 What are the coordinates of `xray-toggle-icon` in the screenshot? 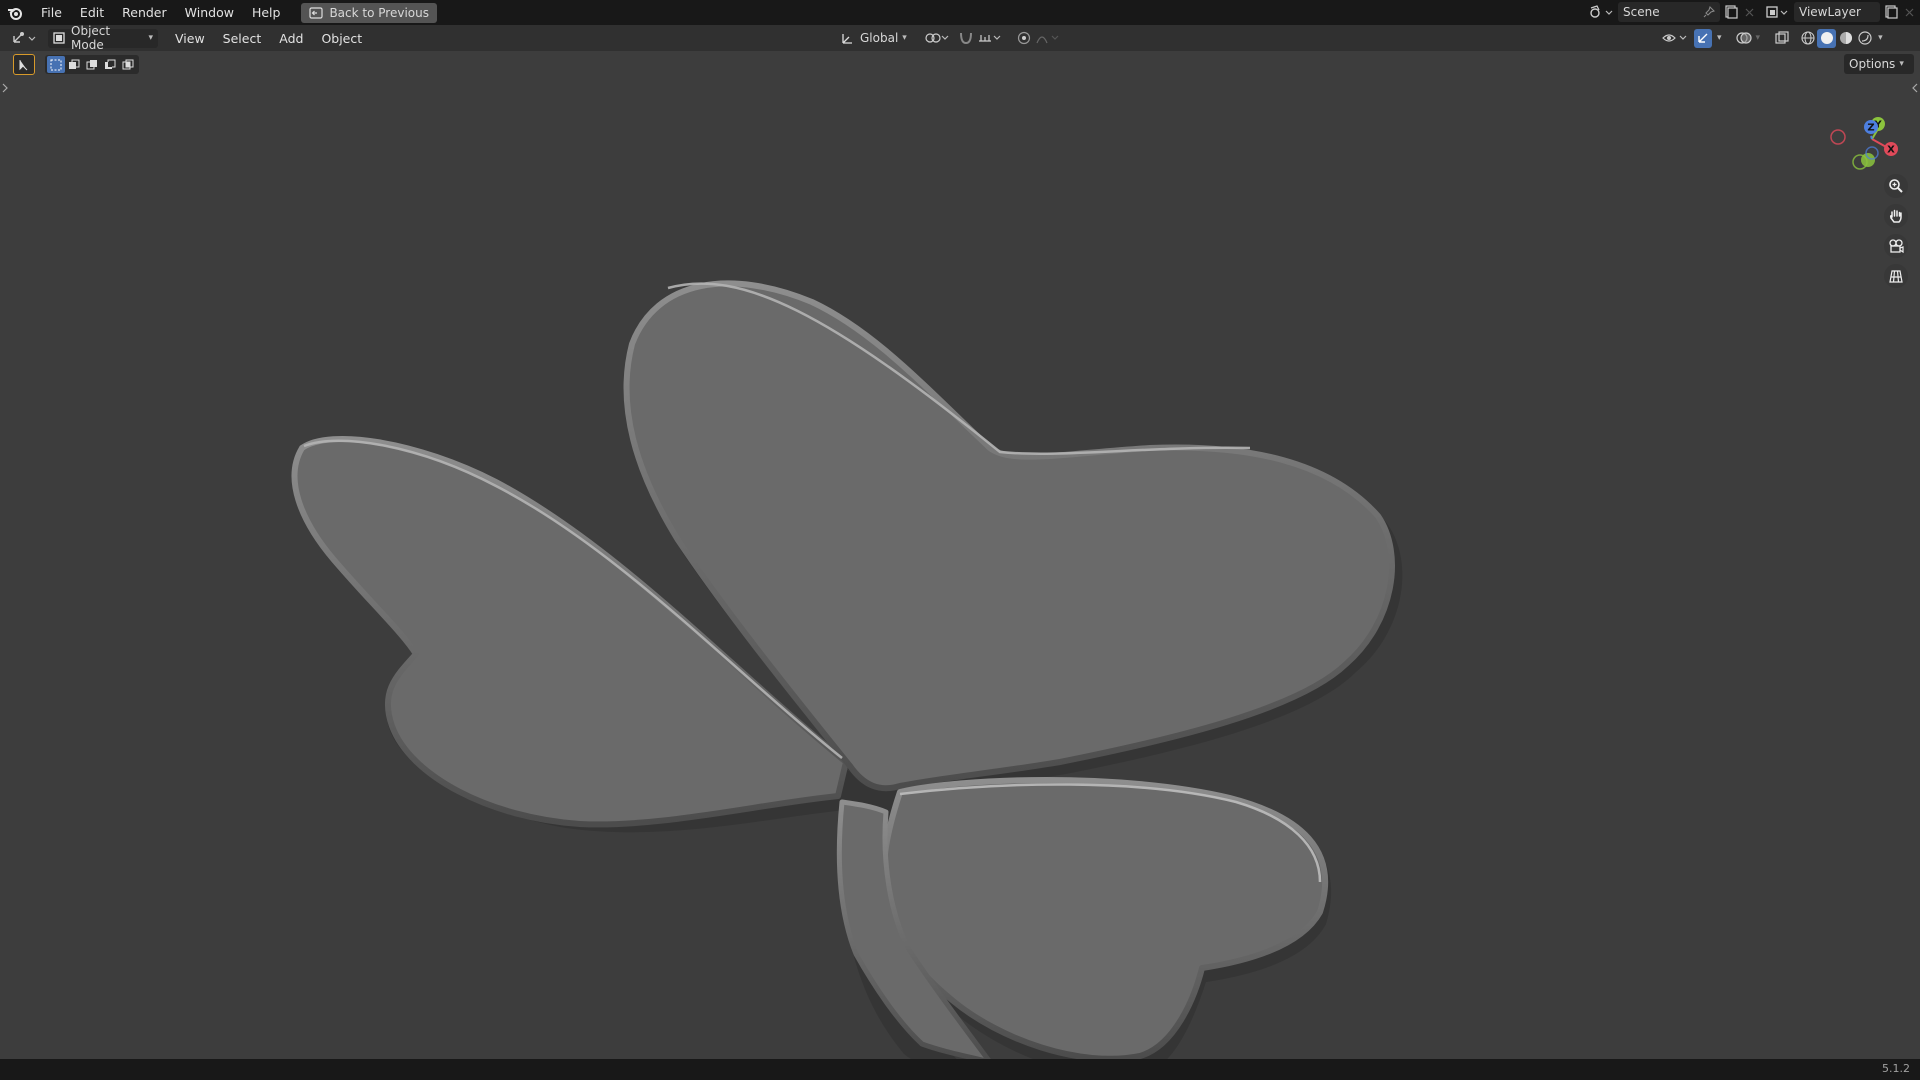 It's located at (1782, 38).